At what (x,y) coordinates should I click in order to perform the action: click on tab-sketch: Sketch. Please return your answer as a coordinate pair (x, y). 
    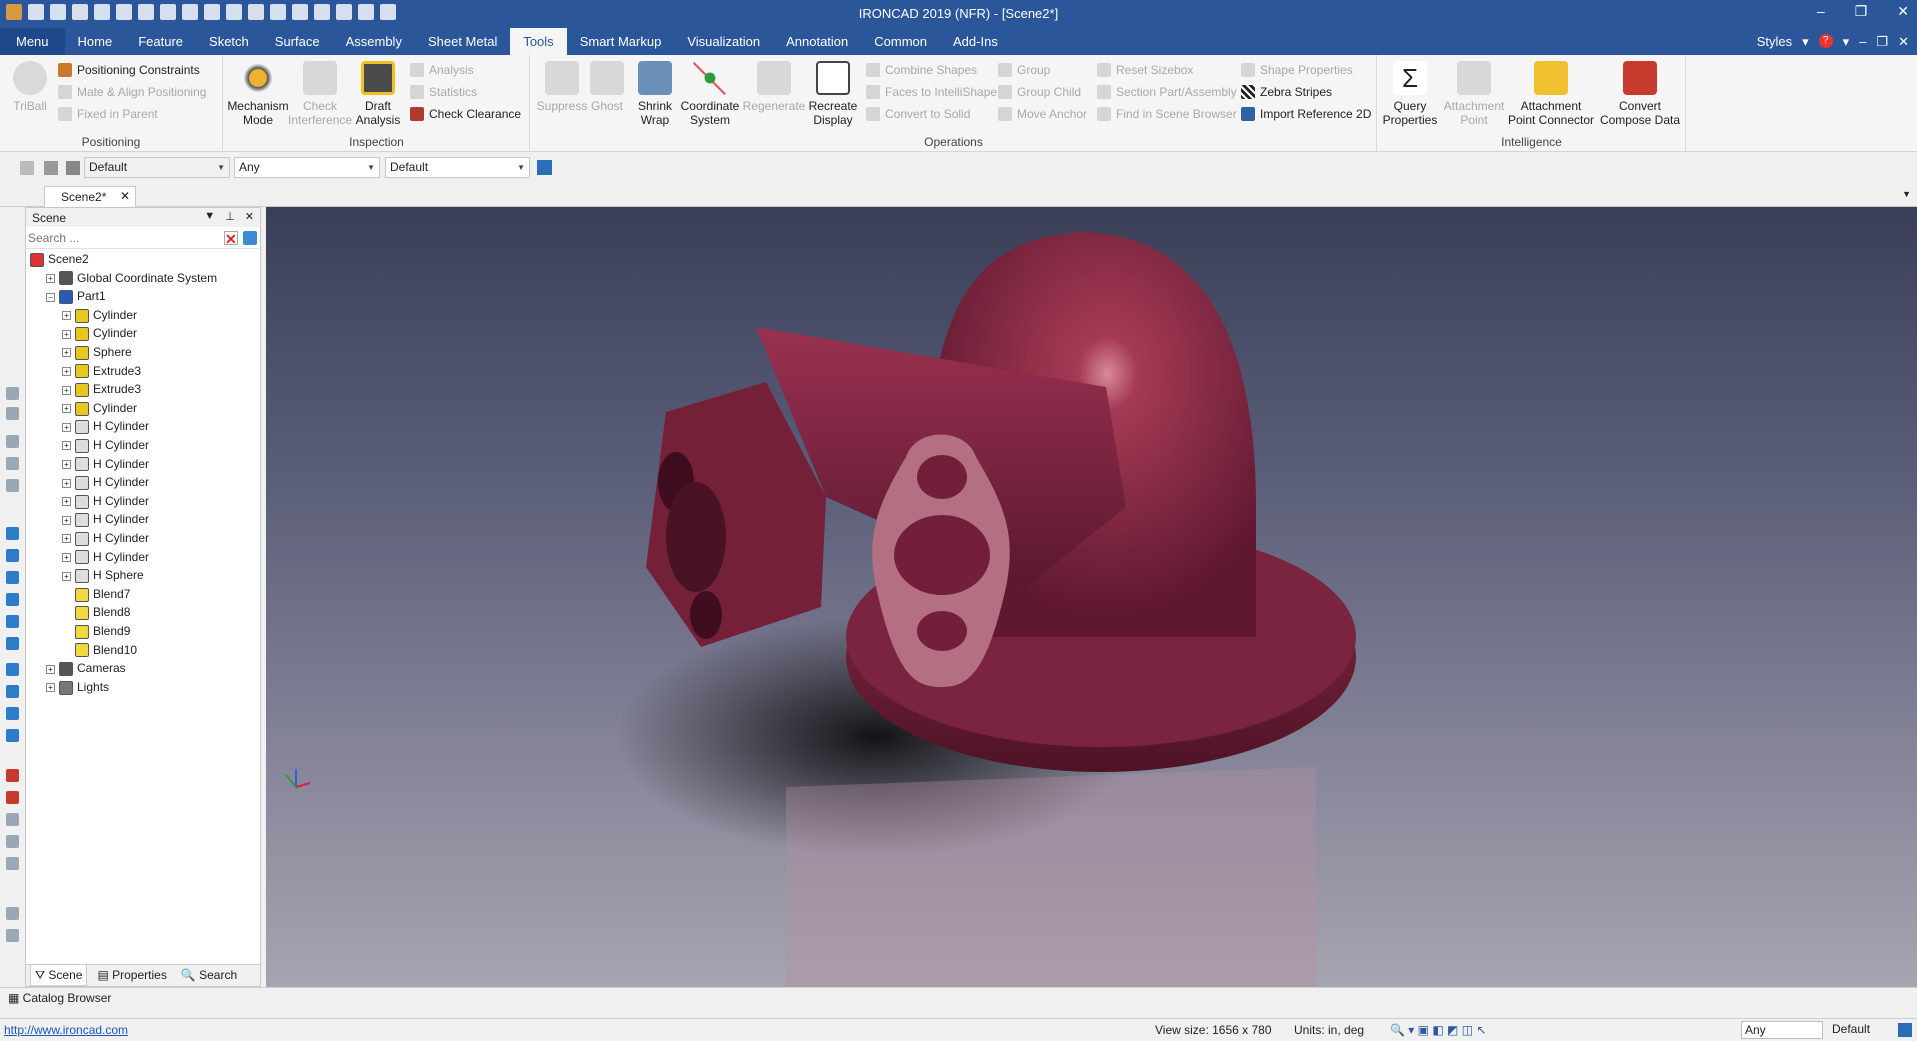
    Looking at the image, I should click on (229, 41).